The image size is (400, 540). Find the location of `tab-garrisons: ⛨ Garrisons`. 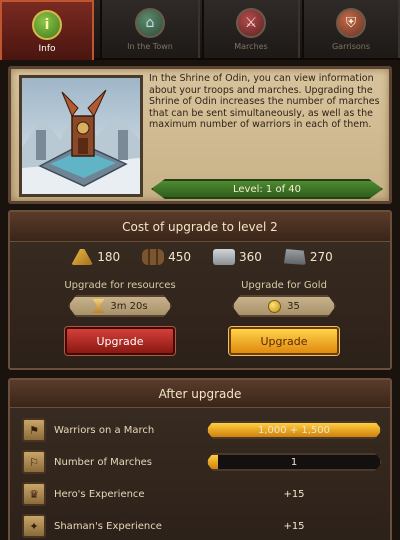

tab-garrisons: ⛨ Garrisons is located at coordinates (351, 29).